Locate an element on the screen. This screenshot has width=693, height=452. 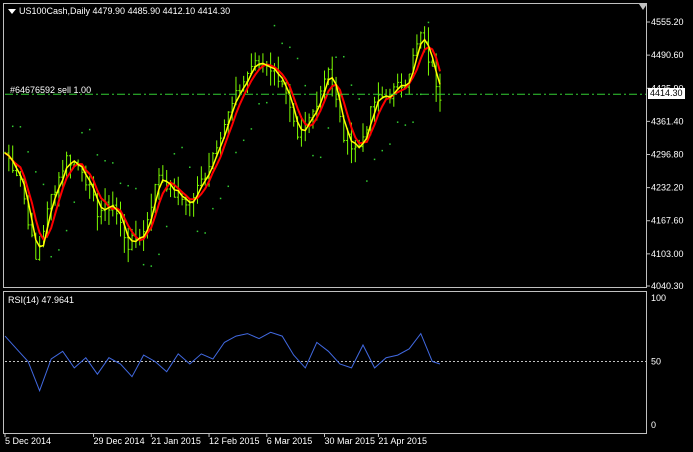
price-axis-label: 4555.20 is located at coordinates (667, 22).